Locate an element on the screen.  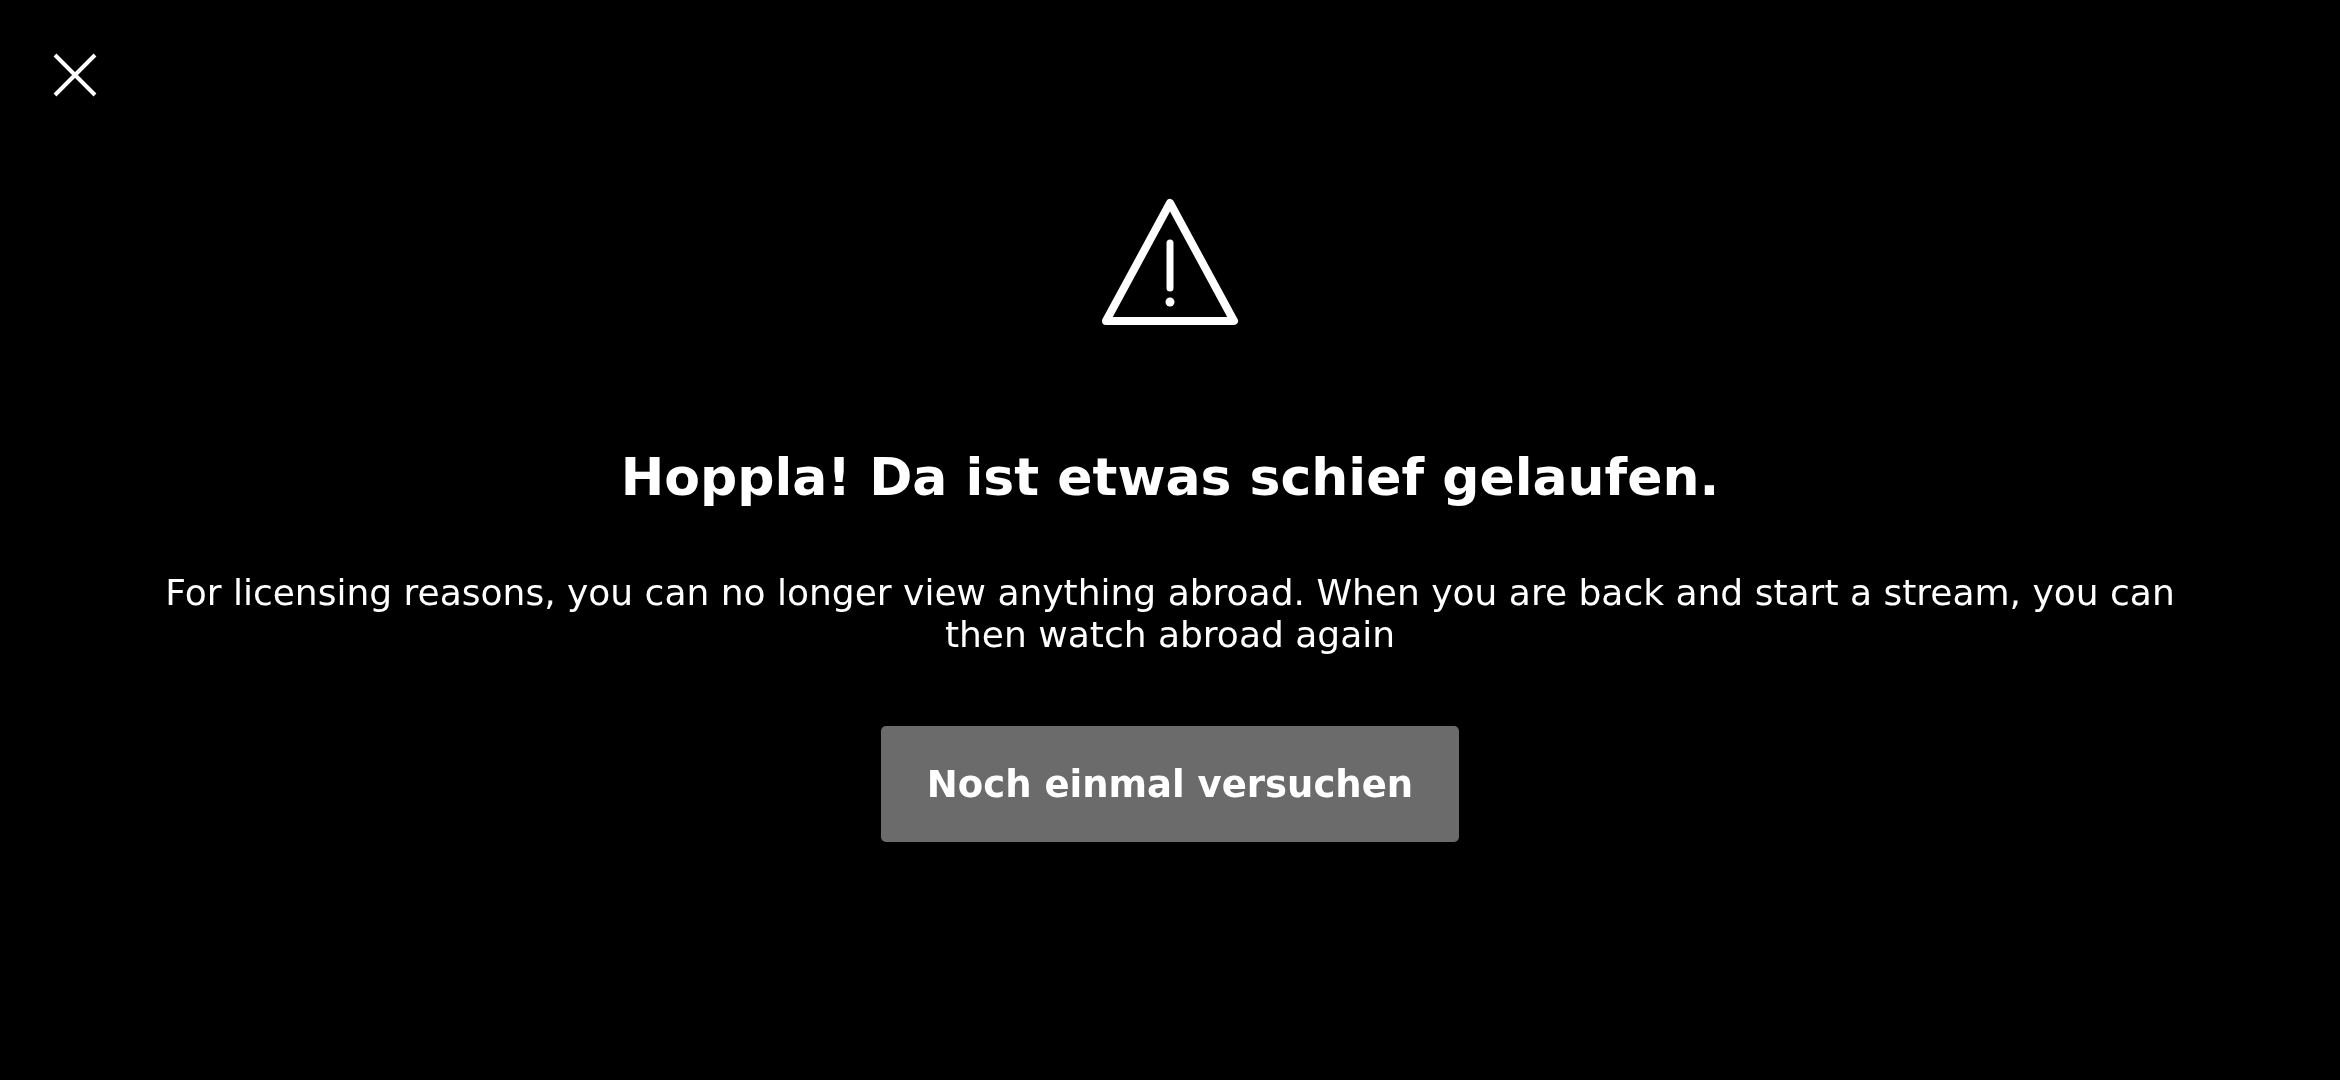
close-button is located at coordinates (75, 75).